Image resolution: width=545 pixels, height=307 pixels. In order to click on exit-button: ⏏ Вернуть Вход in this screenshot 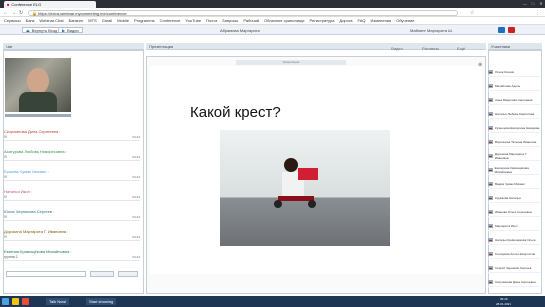, I will do `click(42, 30)`.